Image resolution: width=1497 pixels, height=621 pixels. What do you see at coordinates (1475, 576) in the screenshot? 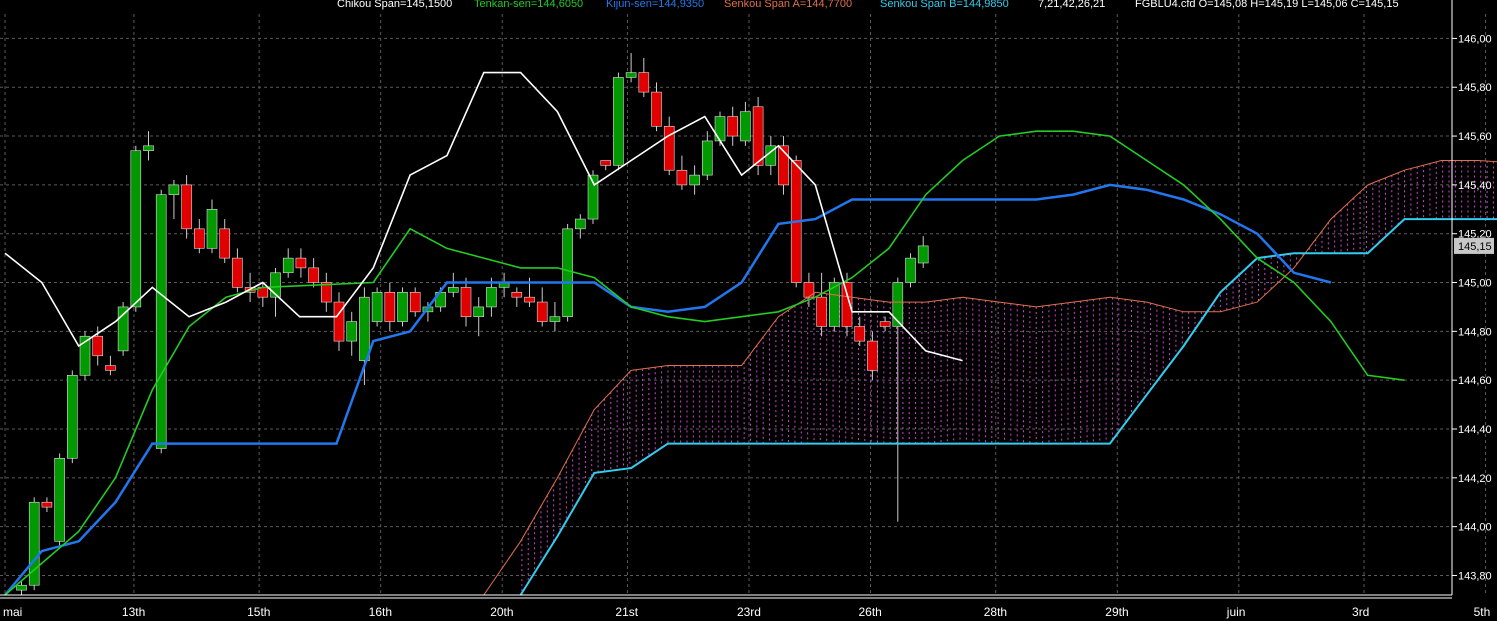
I see `y-tick-label: 143,80` at bounding box center [1475, 576].